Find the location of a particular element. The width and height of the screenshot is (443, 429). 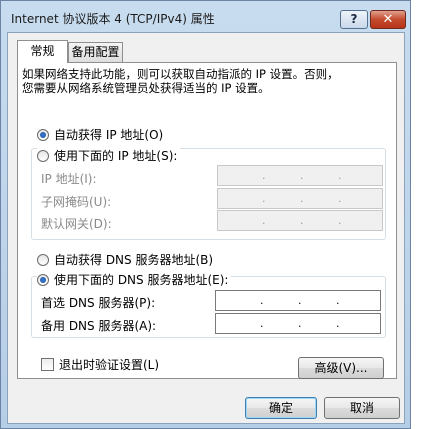

title-bar: Internet 协议版本 4 (TCP/IPv4) 属性 ? ✕ is located at coordinates (205, 16).